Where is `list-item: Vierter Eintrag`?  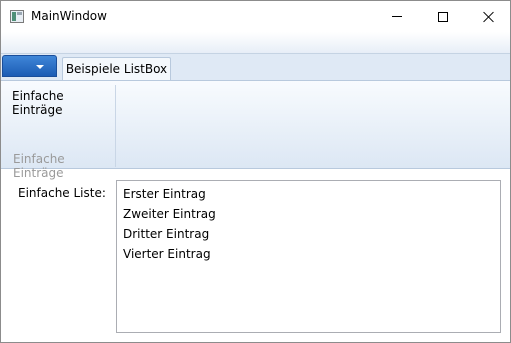 list-item: Vierter Eintrag is located at coordinates (308, 254).